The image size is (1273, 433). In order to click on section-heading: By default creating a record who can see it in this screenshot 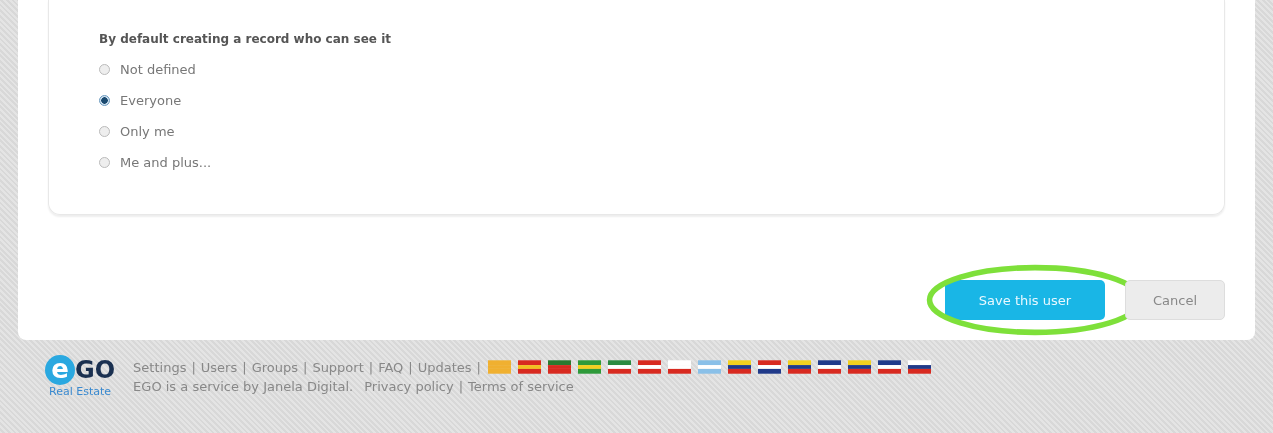, I will do `click(245, 39)`.